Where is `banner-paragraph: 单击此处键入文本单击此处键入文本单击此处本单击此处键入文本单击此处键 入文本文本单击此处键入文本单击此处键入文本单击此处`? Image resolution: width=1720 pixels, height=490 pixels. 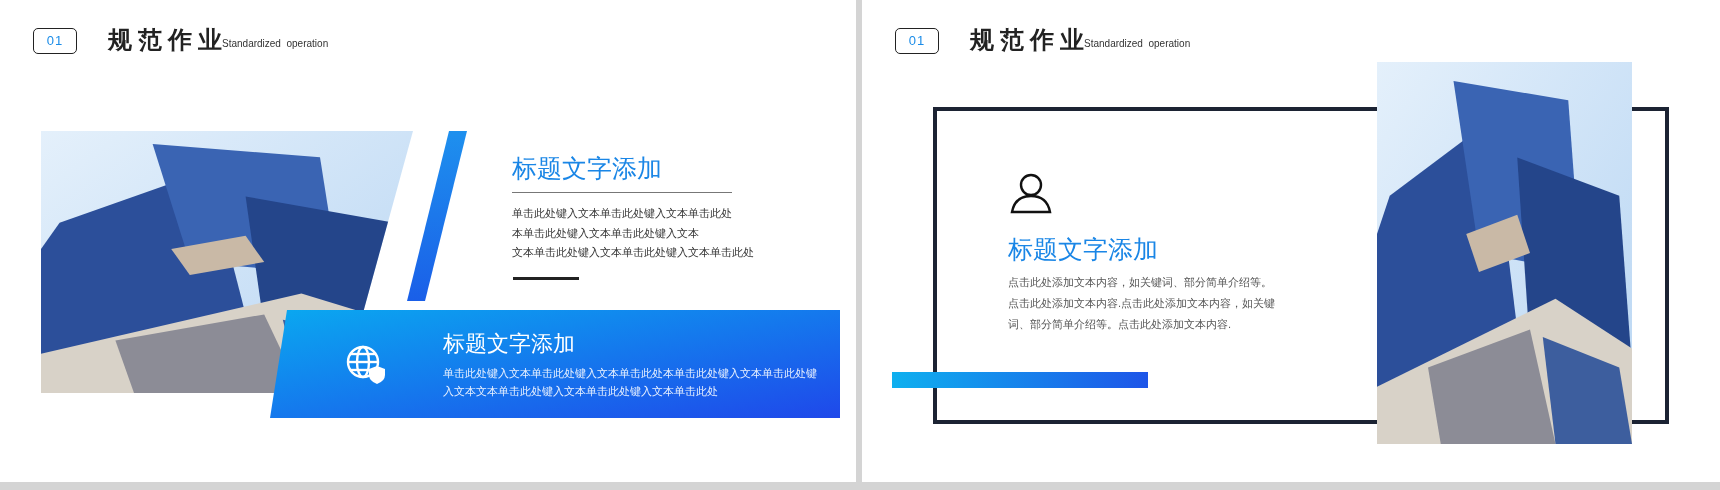 banner-paragraph: 单击此处键入文本单击此处键入文本单击此处本单击此处键入文本单击此处键 入文本文本单击此处键入文本单击此处键入文本单击此处 is located at coordinates (630, 382).